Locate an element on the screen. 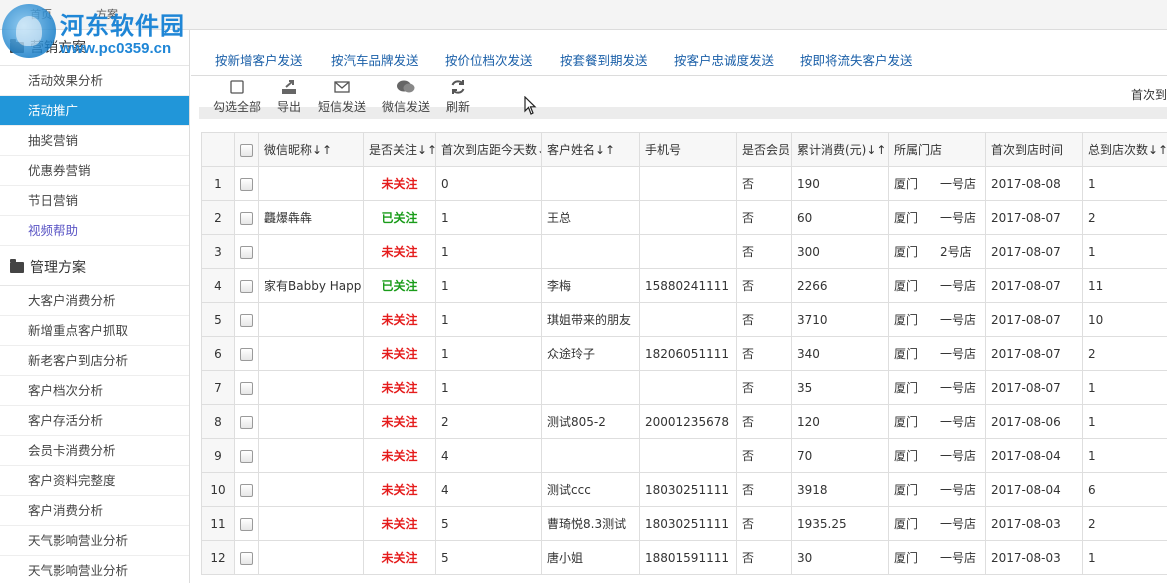 The image size is (1167, 583). cell-total: 70 is located at coordinates (840, 455).